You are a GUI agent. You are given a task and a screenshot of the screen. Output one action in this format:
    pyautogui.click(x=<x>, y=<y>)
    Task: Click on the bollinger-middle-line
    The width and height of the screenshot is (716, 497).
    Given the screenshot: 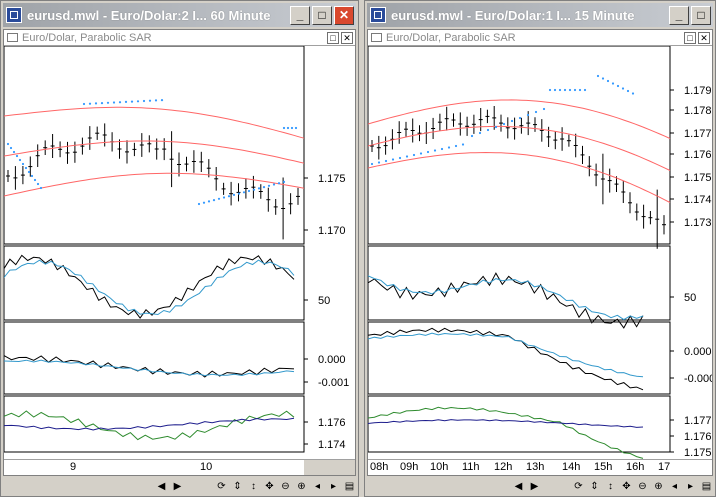 What is the action you would take?
    pyautogui.click(x=519, y=148)
    